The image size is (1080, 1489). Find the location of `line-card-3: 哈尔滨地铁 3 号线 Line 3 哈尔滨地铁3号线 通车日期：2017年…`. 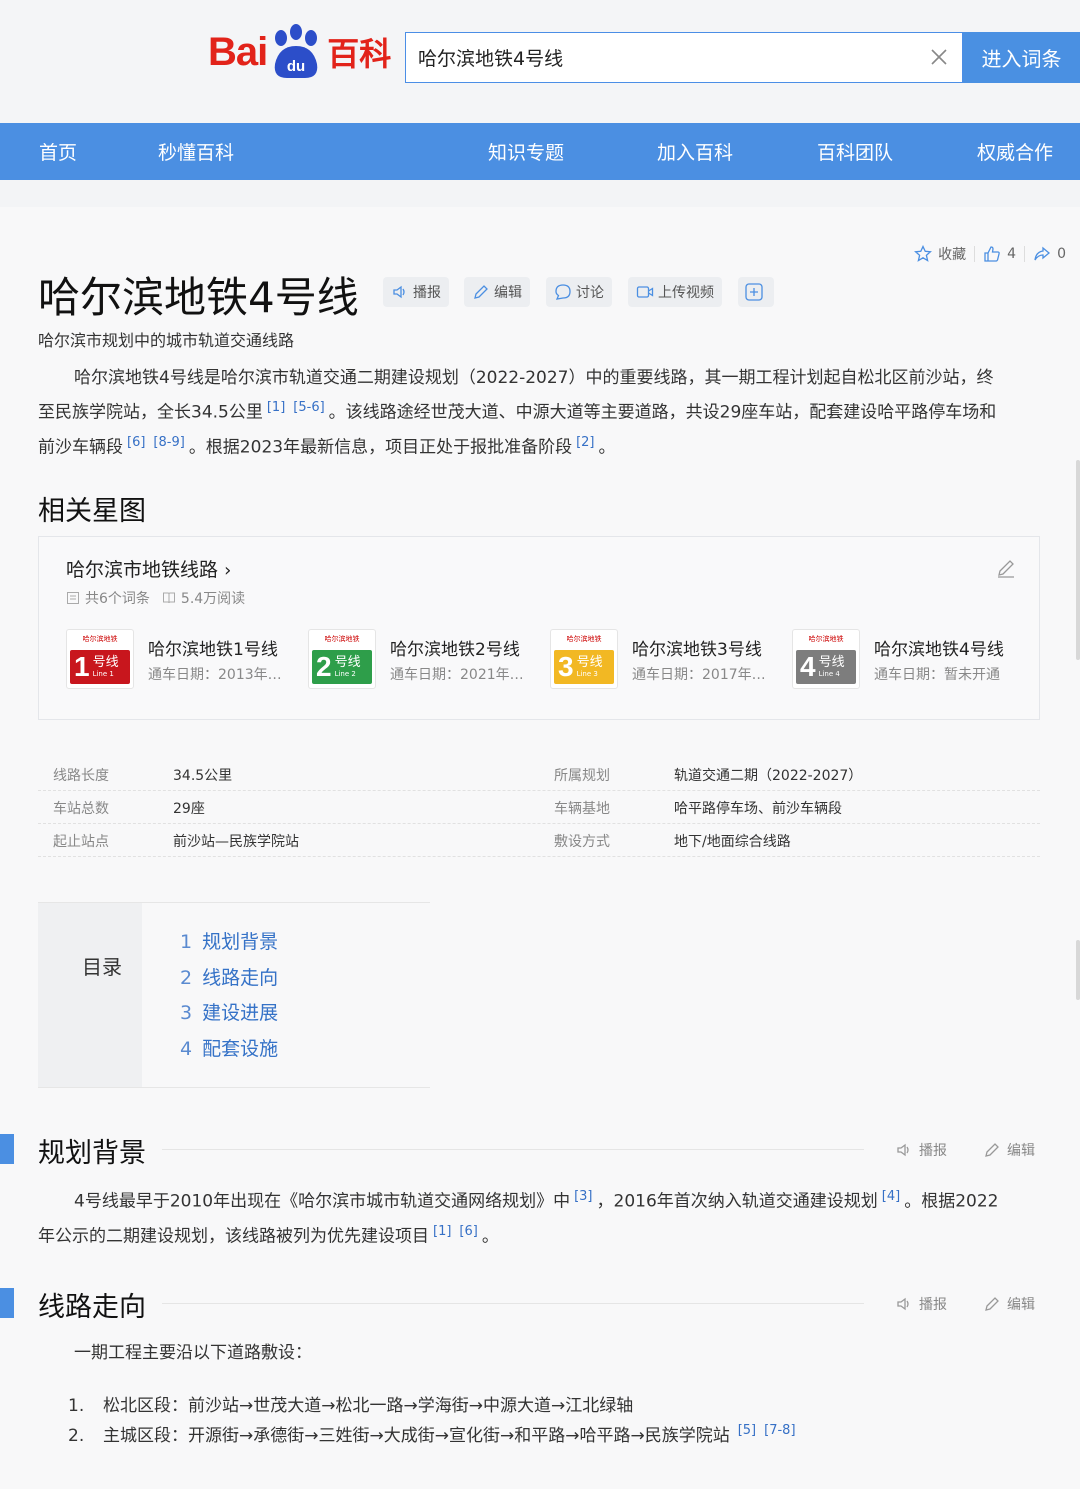

line-card-3: 哈尔滨地铁 3 号线 Line 3 哈尔滨地铁3号线 通车日期：2017年… is located at coordinates (658, 659).